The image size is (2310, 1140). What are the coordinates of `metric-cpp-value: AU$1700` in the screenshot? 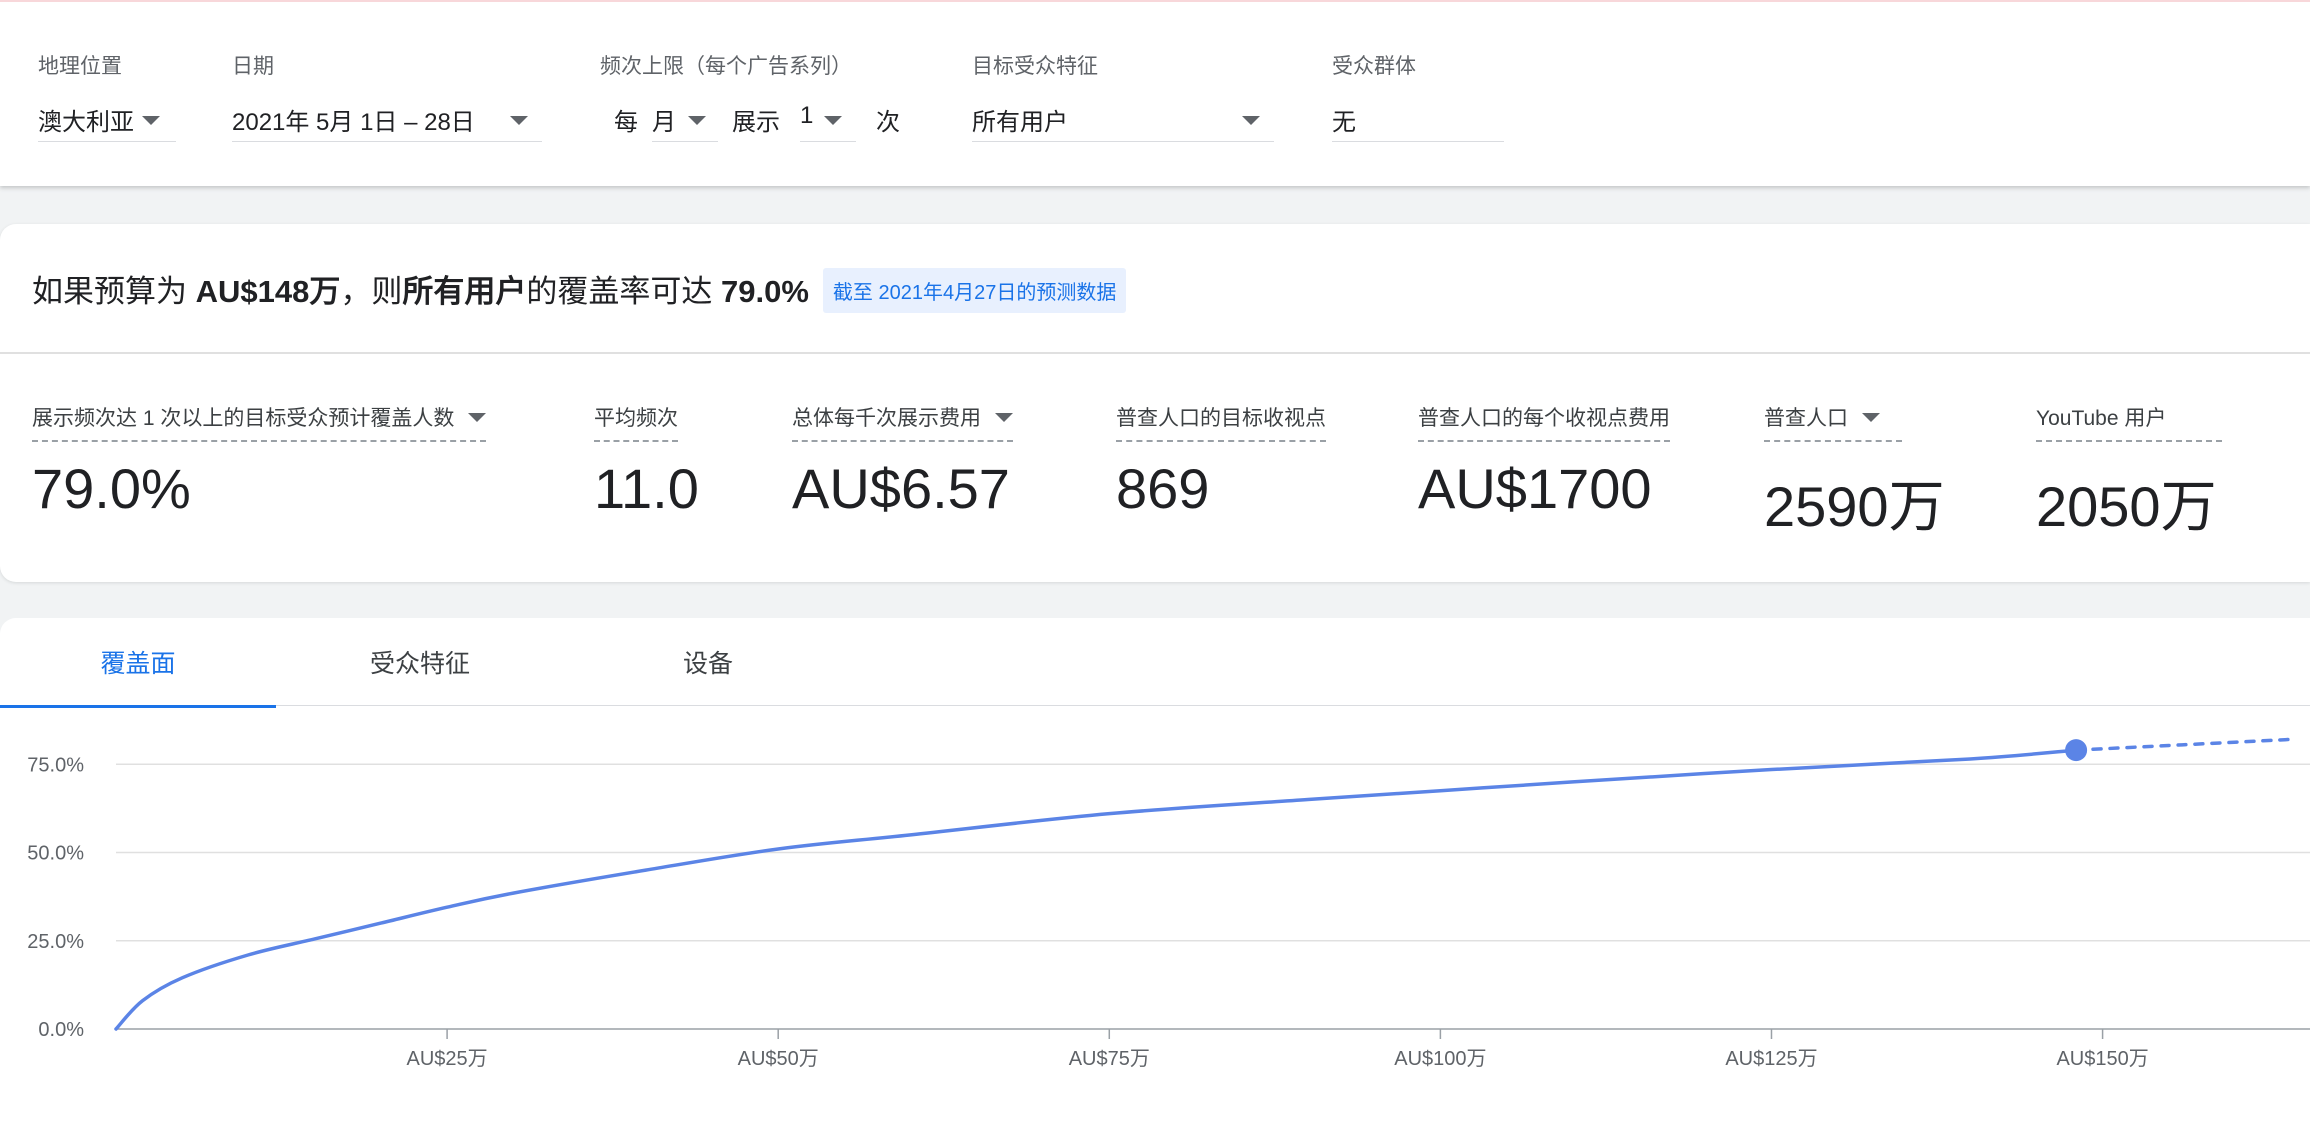 It's located at (1535, 488).